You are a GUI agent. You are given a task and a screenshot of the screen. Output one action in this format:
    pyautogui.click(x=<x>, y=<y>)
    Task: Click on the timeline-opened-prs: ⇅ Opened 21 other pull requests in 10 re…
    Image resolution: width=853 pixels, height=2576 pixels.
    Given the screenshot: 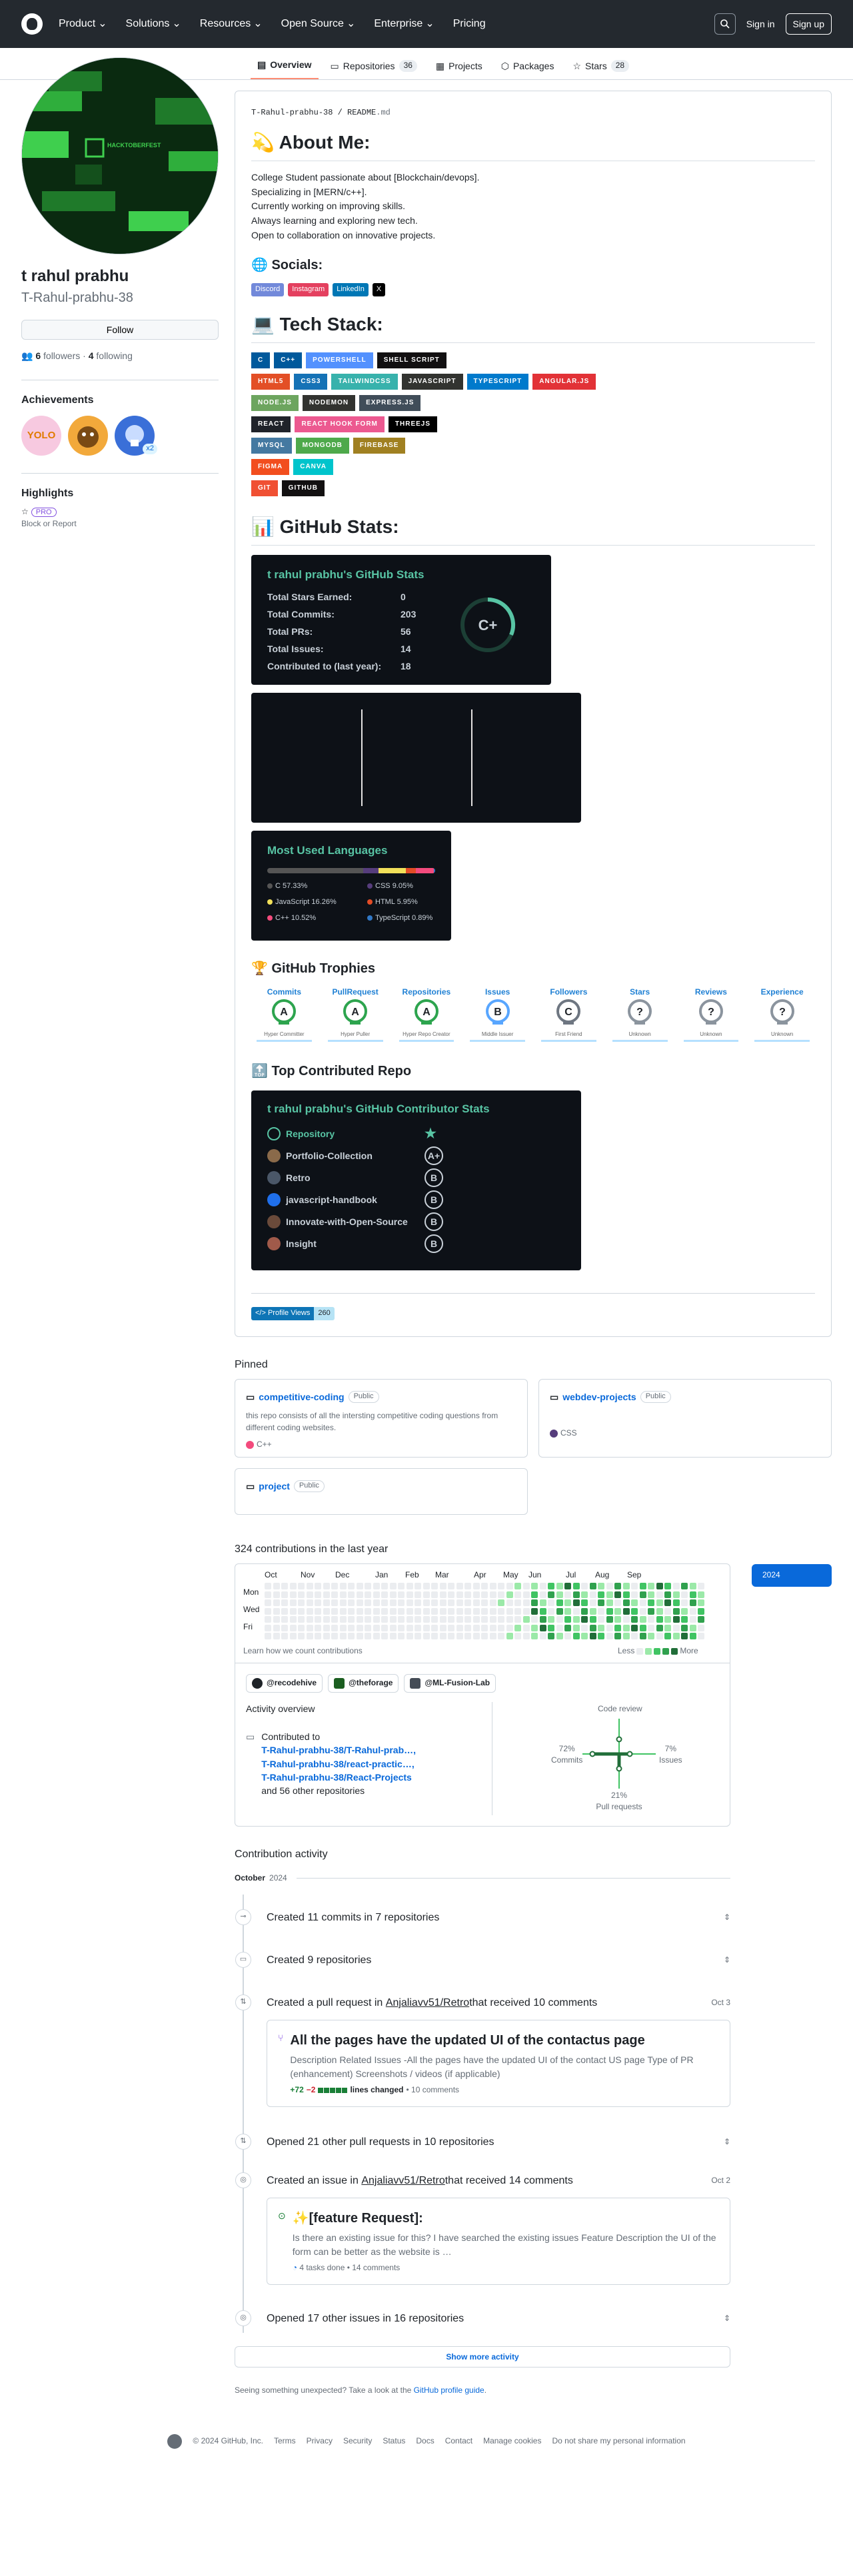 What is the action you would take?
    pyautogui.click(x=482, y=2129)
    